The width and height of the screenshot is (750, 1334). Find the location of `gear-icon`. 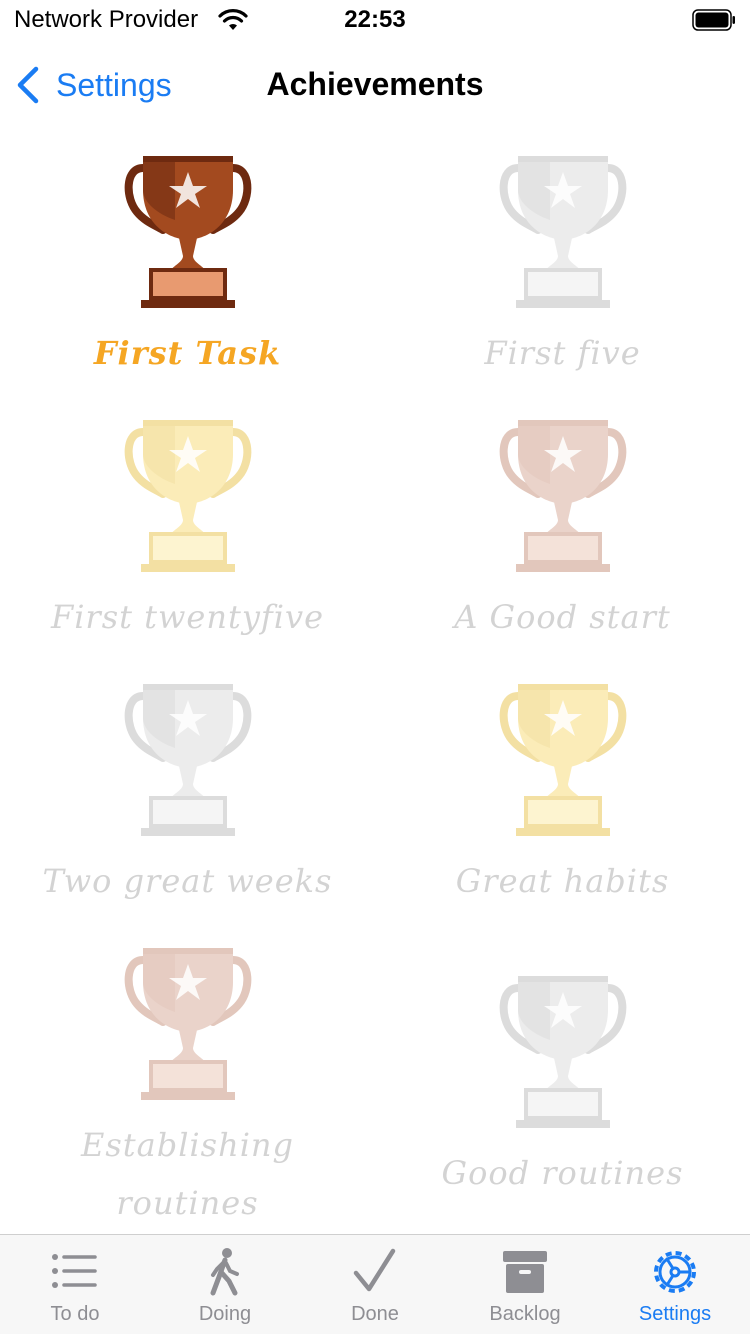

gear-icon is located at coordinates (675, 1272).